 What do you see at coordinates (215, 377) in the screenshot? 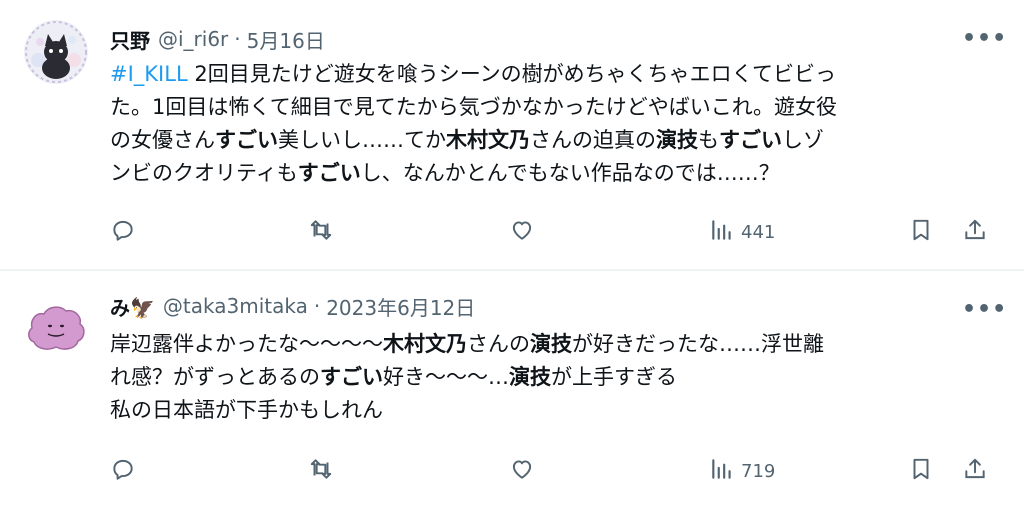
I see `tweet-text-segment: れ感？がずっとあるの` at bounding box center [215, 377].